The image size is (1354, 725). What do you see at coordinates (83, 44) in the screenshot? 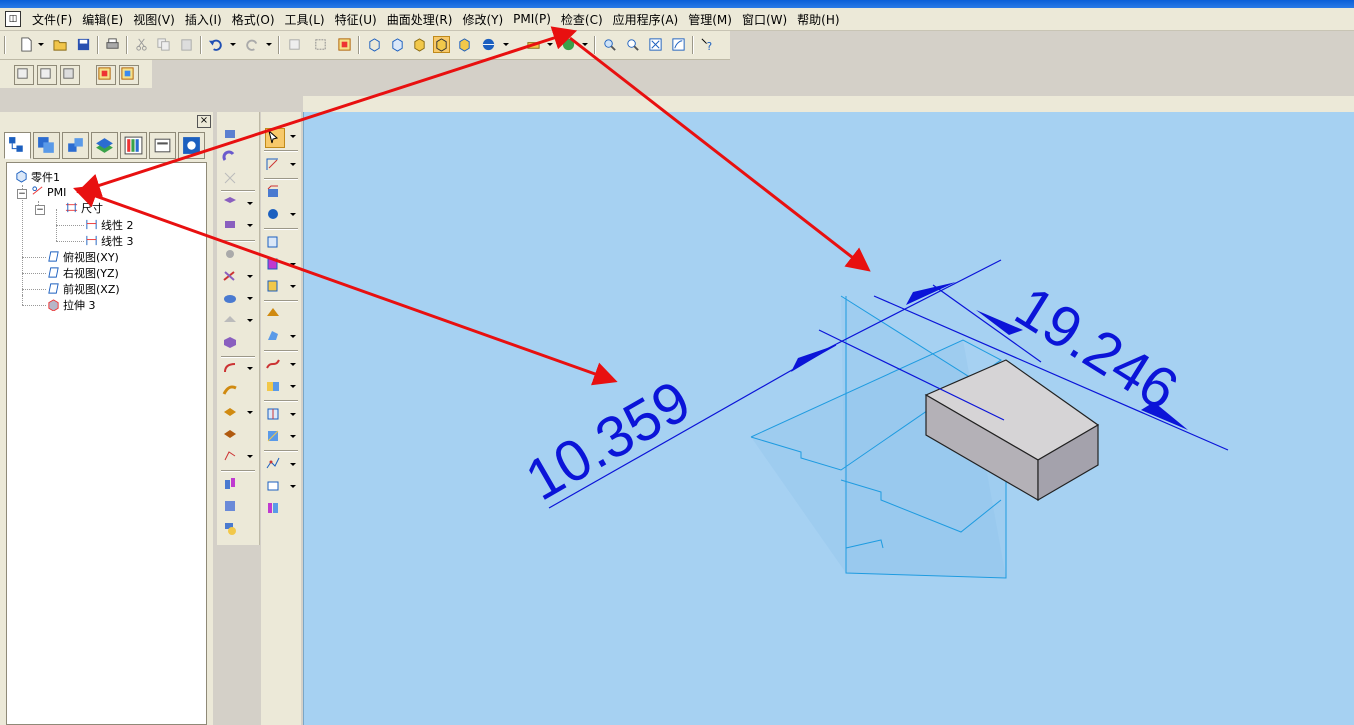
I see `save-icon` at bounding box center [83, 44].